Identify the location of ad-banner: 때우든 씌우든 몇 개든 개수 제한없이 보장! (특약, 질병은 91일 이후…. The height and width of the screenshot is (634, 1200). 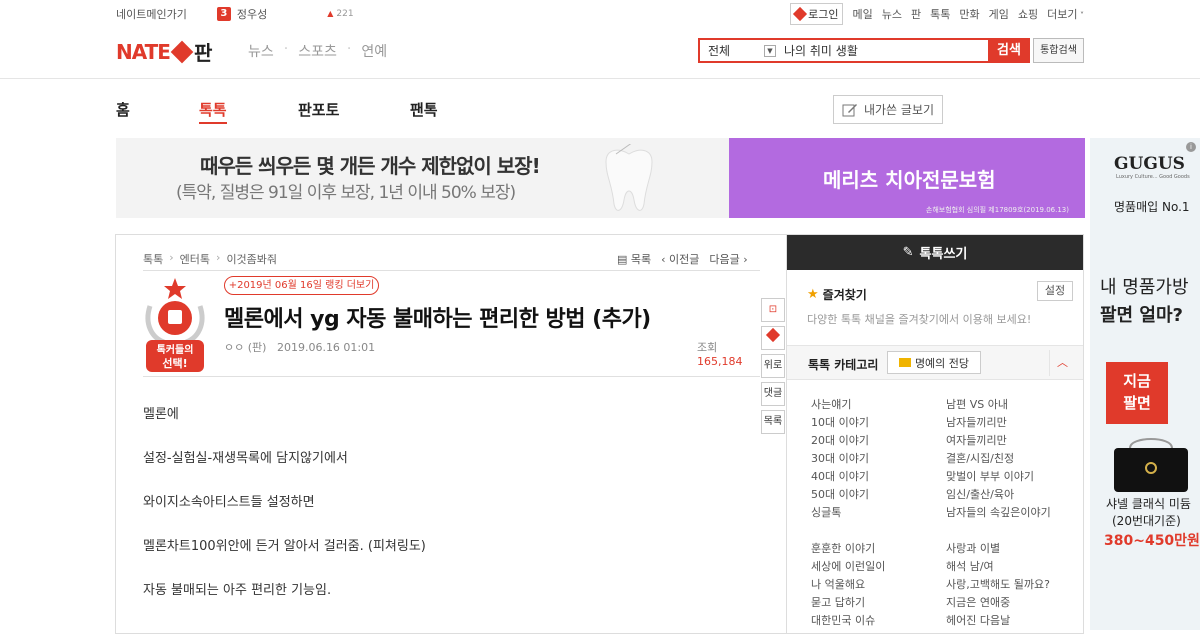
(600, 178).